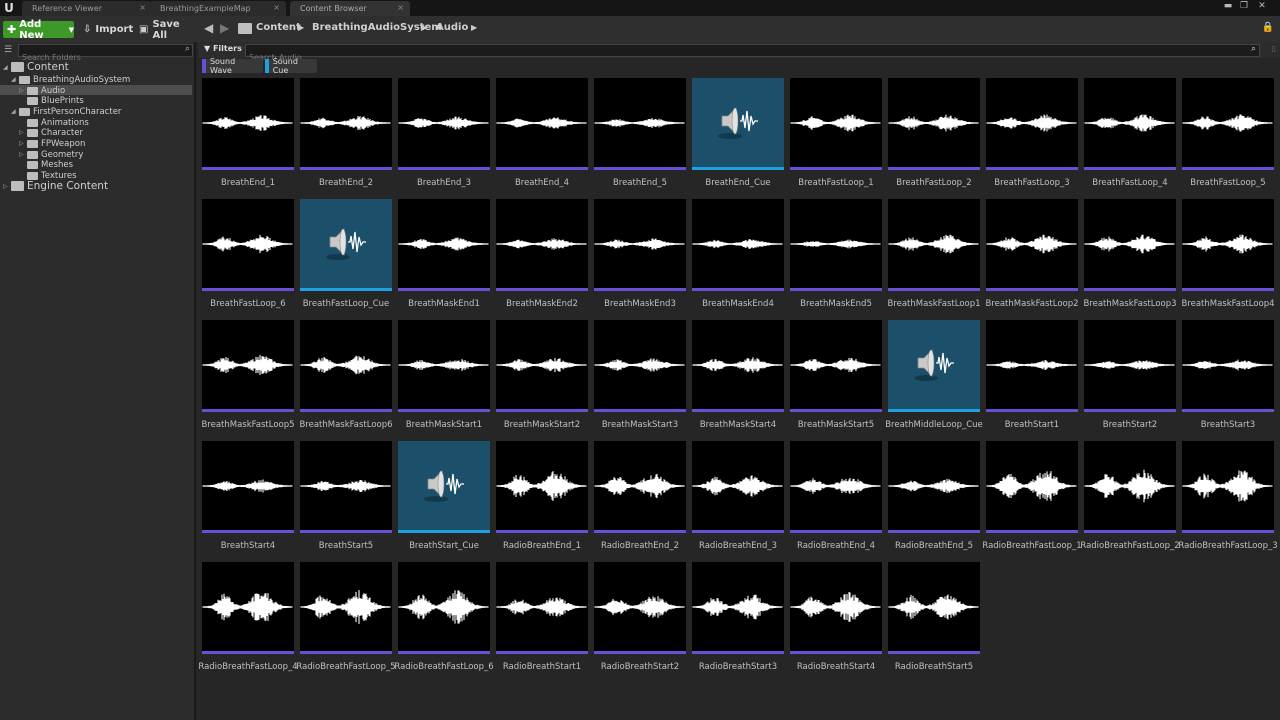 This screenshot has height=720, width=1280. I want to click on asset-tile: BreathMaskEnd5, so click(834, 252).